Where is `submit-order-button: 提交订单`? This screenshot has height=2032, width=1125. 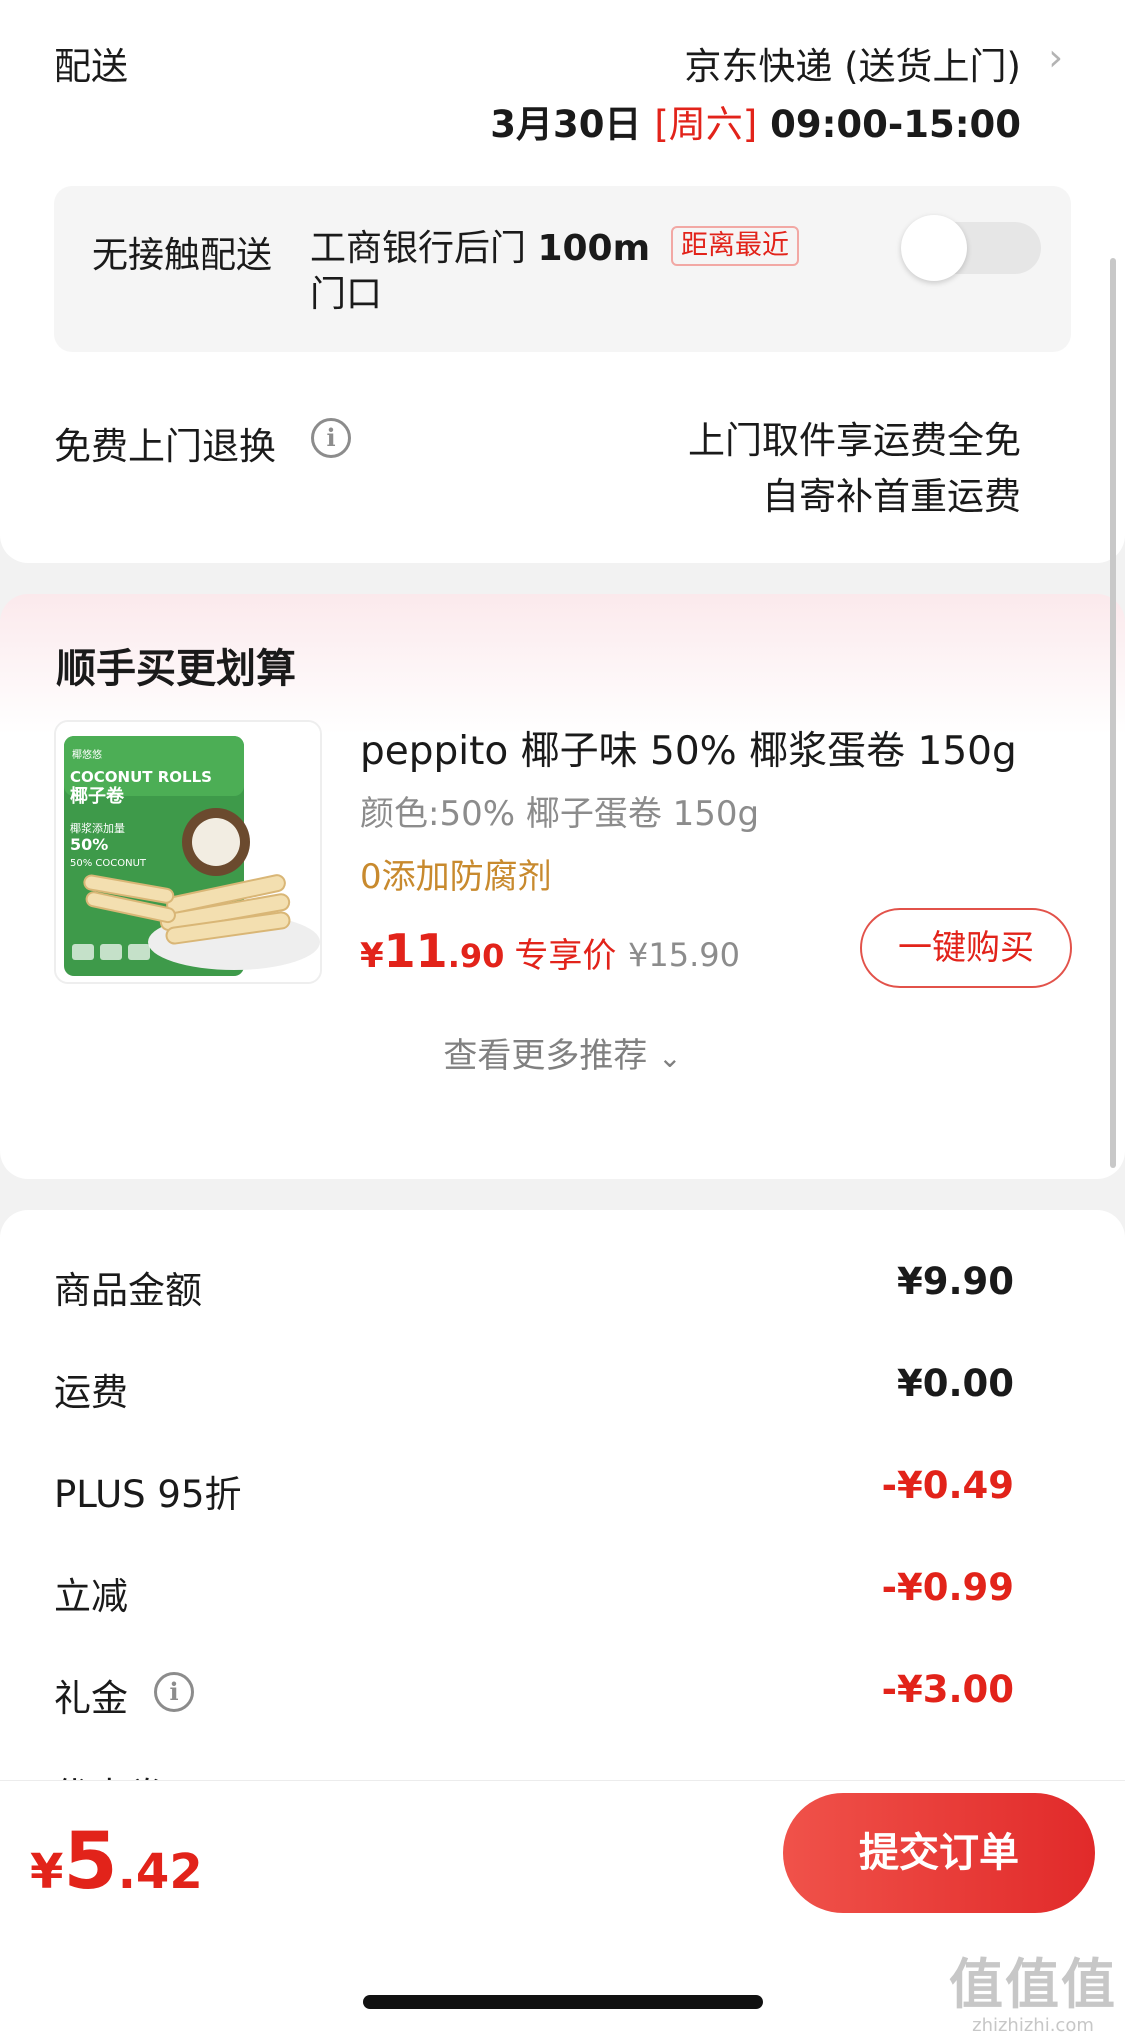 submit-order-button: 提交订单 is located at coordinates (939, 1853).